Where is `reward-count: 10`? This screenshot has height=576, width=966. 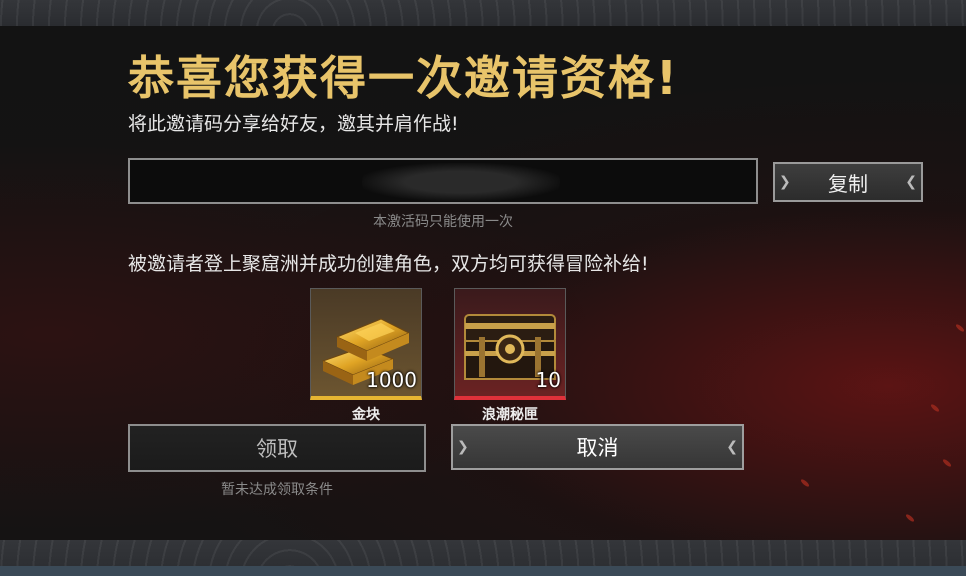
reward-count: 10 is located at coordinates (548, 380).